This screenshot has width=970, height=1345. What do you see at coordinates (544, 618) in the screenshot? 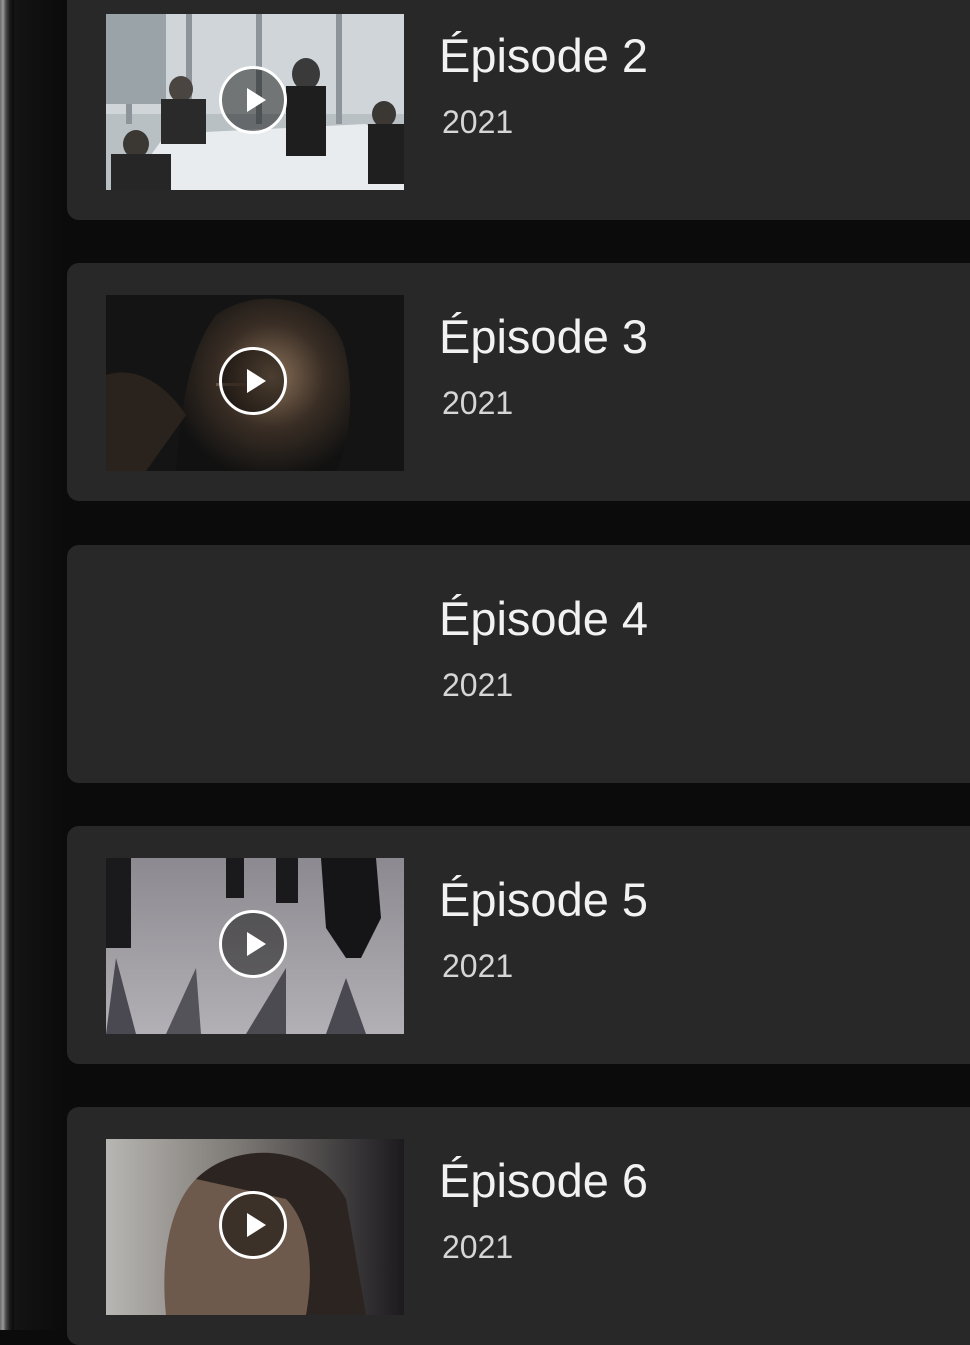
I see `episode-title: Épisode 4` at bounding box center [544, 618].